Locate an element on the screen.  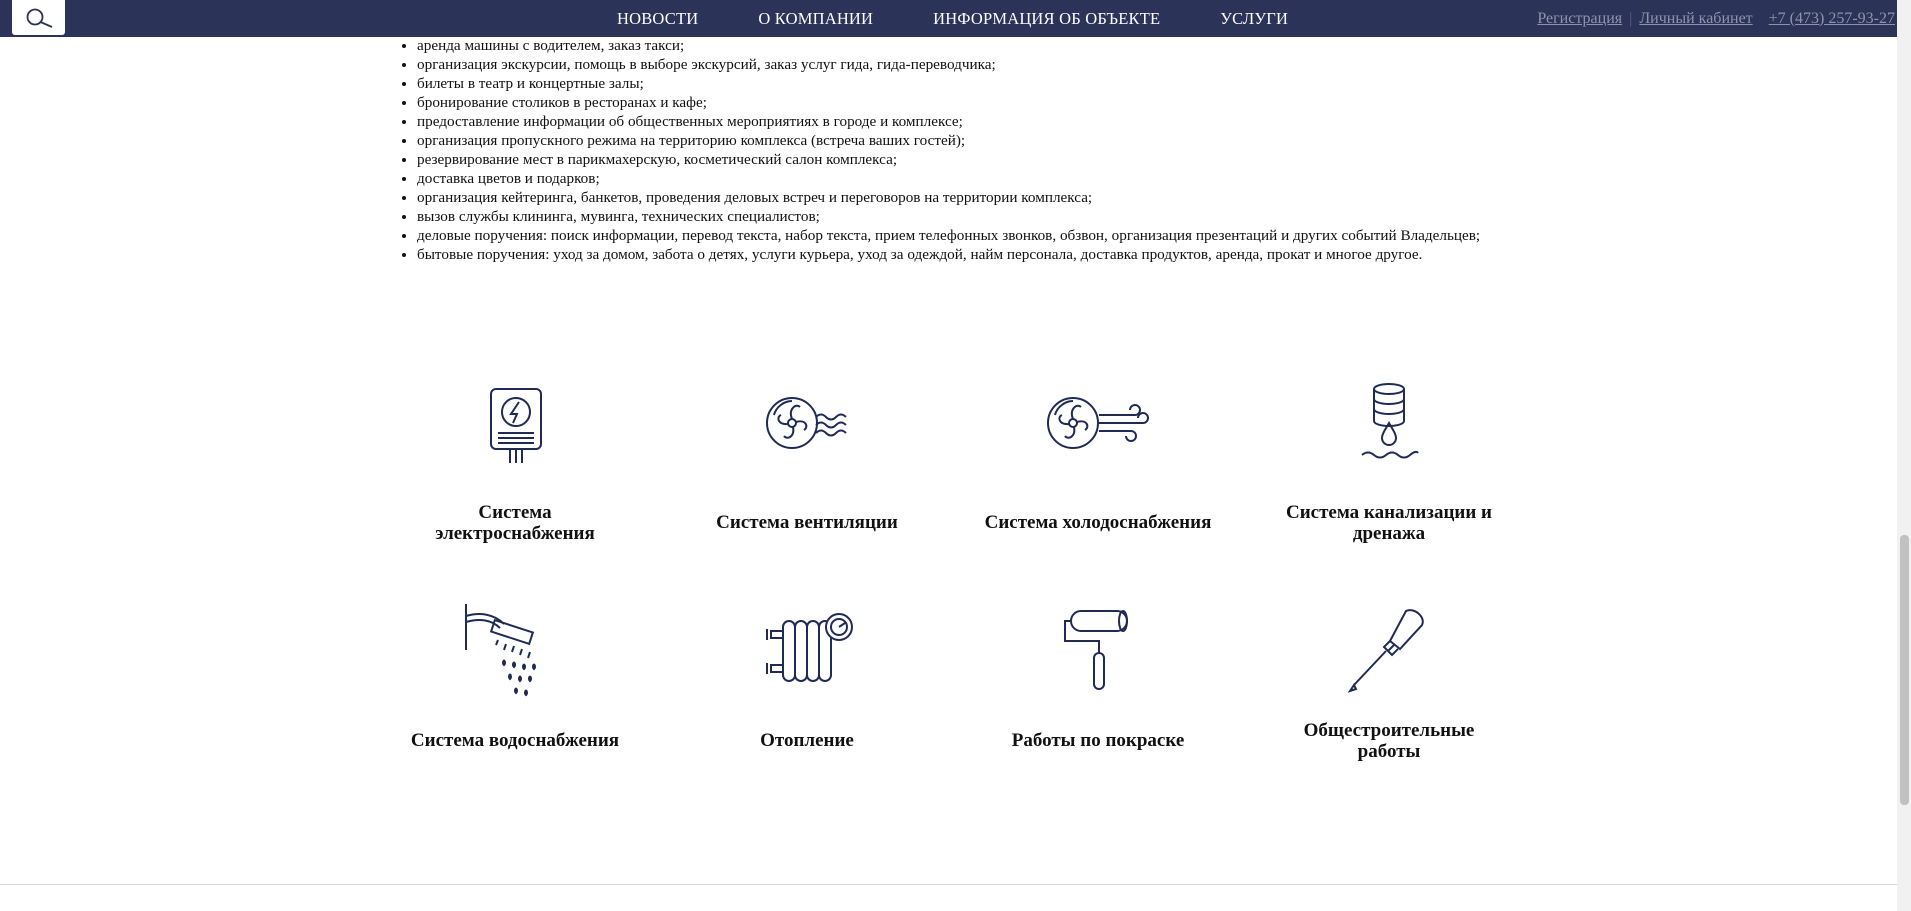
system-title: Система канализации и дренажа is located at coordinates (1389, 523).